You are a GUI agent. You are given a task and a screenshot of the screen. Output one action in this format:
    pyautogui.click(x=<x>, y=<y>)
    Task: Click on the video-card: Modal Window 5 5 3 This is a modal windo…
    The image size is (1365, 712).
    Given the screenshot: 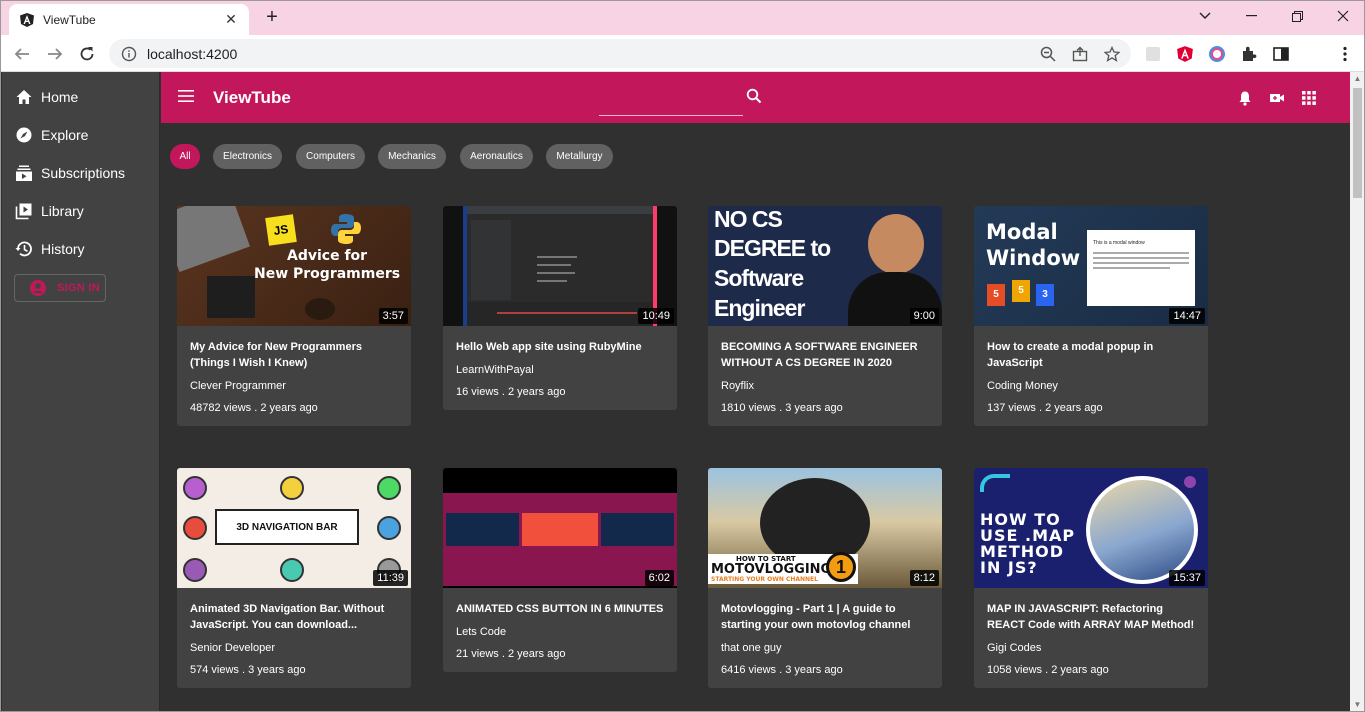 What is the action you would take?
    pyautogui.click(x=1091, y=316)
    